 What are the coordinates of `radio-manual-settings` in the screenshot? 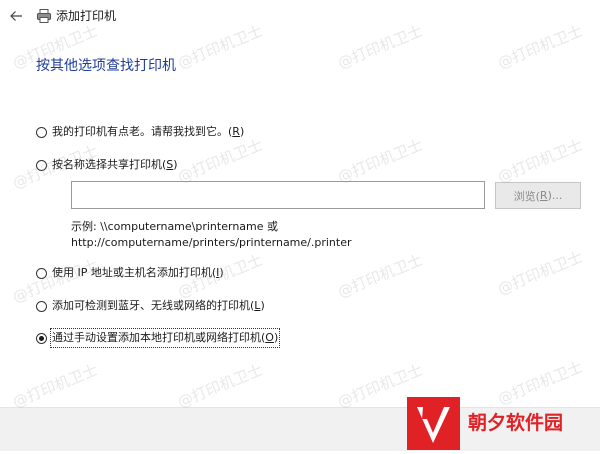 It's located at (41, 338).